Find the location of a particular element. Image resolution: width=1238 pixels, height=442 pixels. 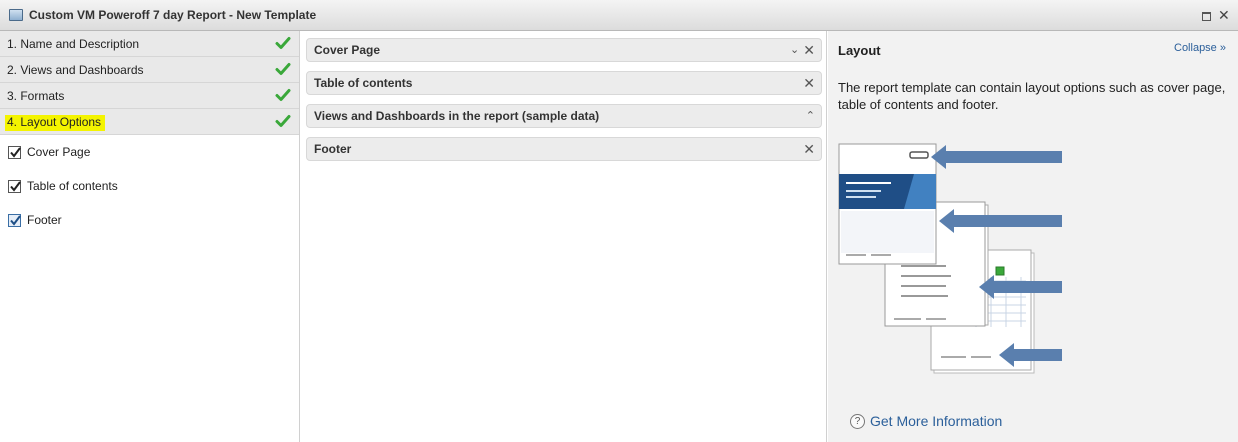

cover-page-checkbox is located at coordinates (14, 152).